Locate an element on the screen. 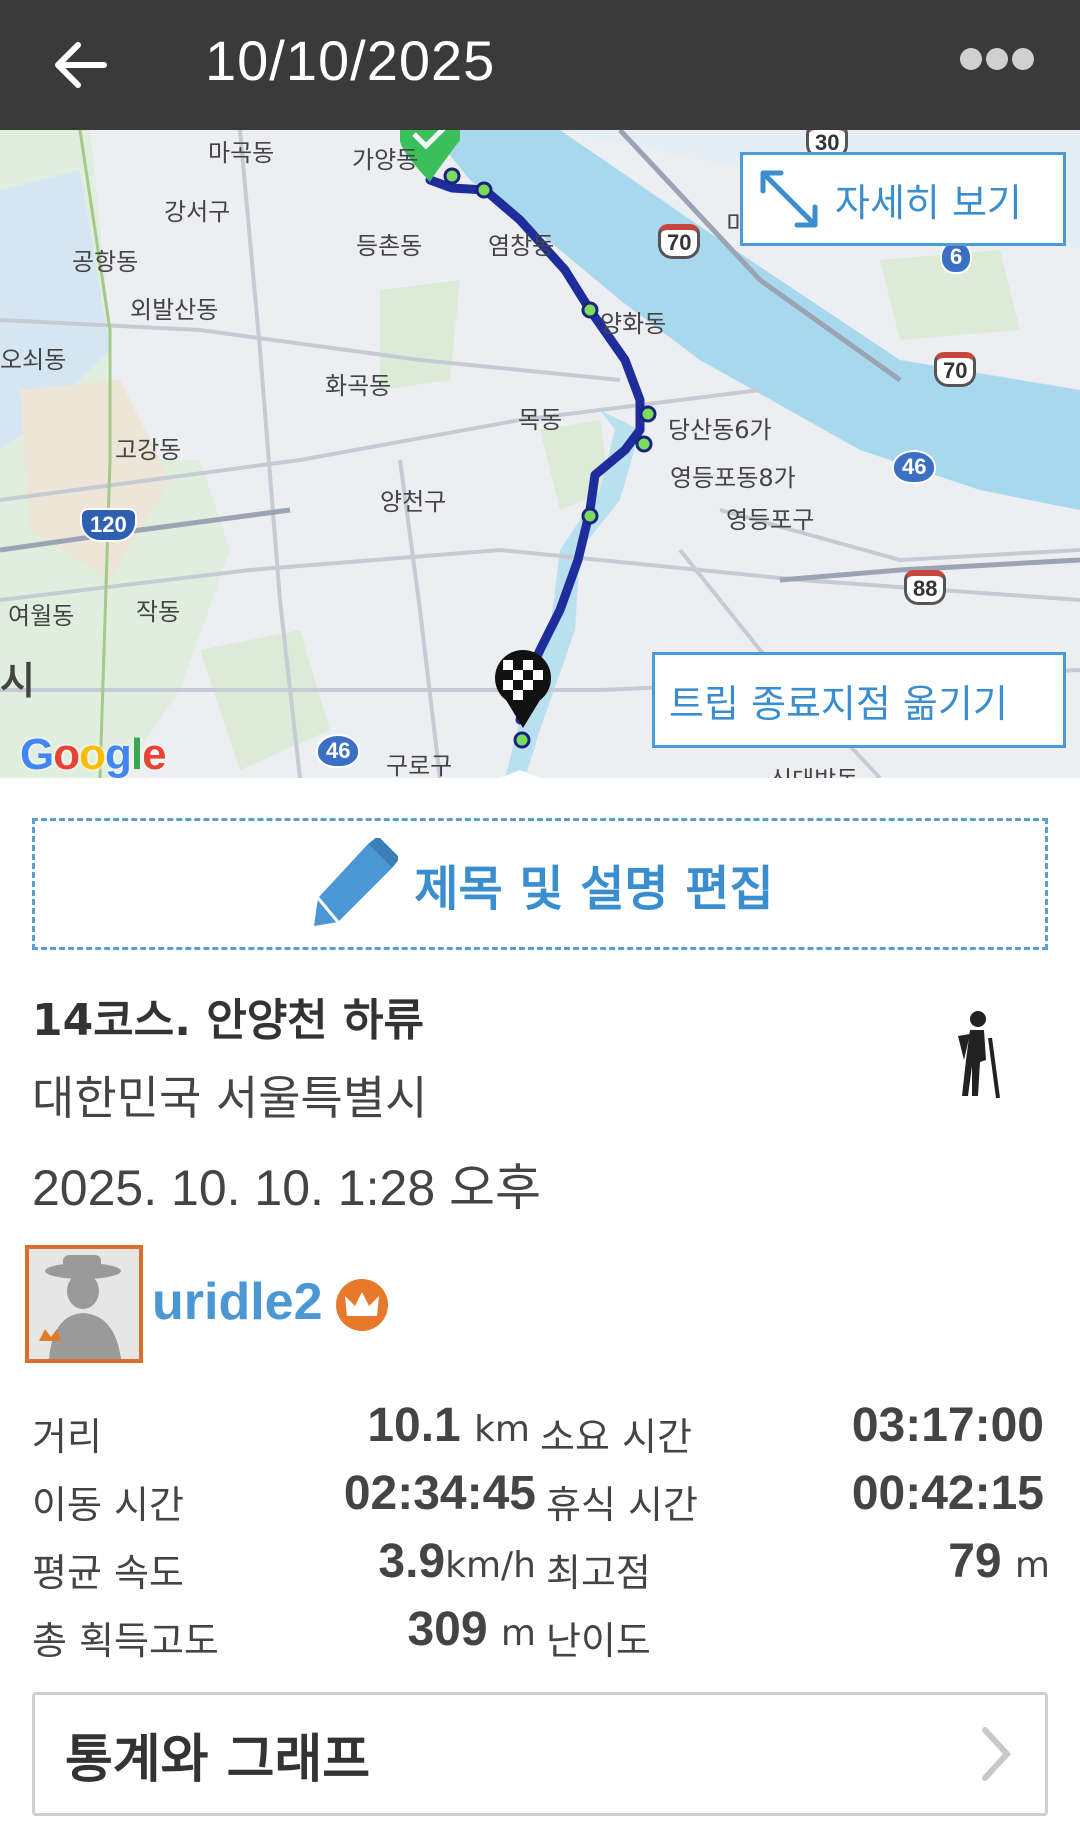 The height and width of the screenshot is (1836, 1080). chevron-right-icon is located at coordinates (997, 1754).